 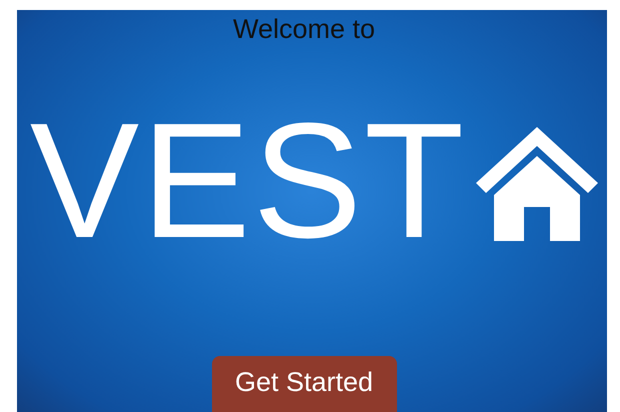 I want to click on get-started-button: Get Started, so click(x=304, y=384).